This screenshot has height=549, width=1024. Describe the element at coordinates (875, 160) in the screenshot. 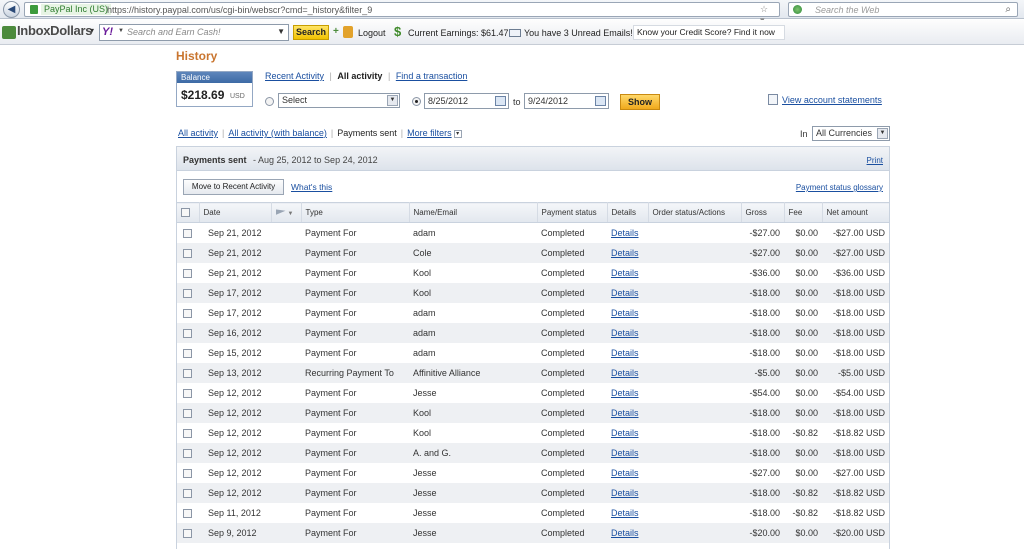

I see `print-link: Print` at that location.